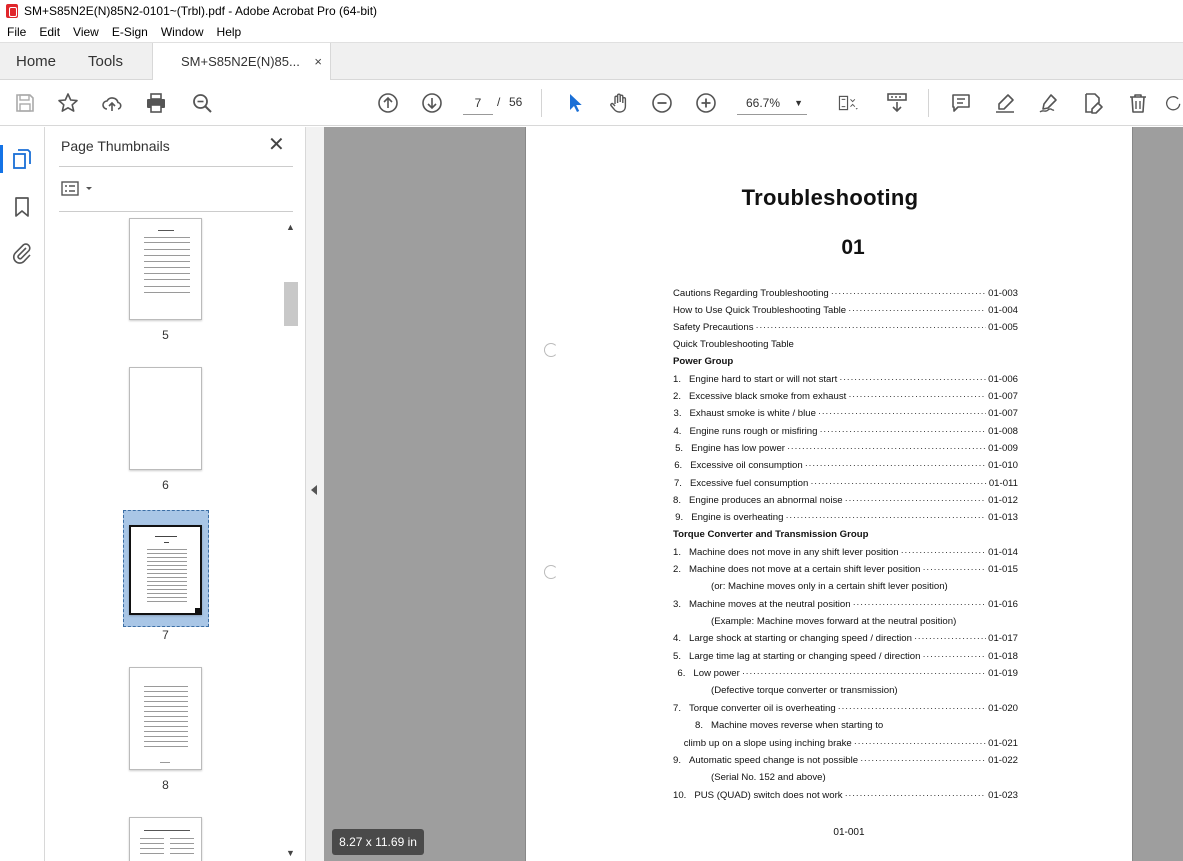 The width and height of the screenshot is (1183, 861). I want to click on bookmark-icon, so click(22, 207).